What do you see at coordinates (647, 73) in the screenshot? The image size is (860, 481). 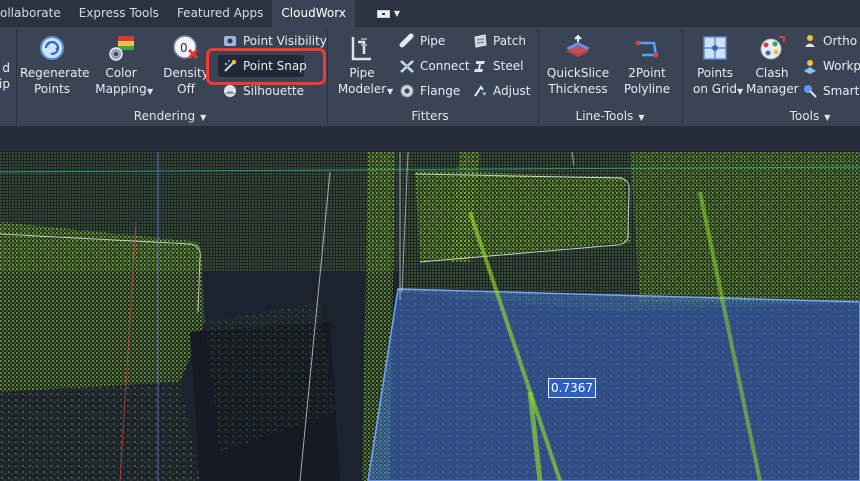 I see `two-point-label-1: 2Point` at bounding box center [647, 73].